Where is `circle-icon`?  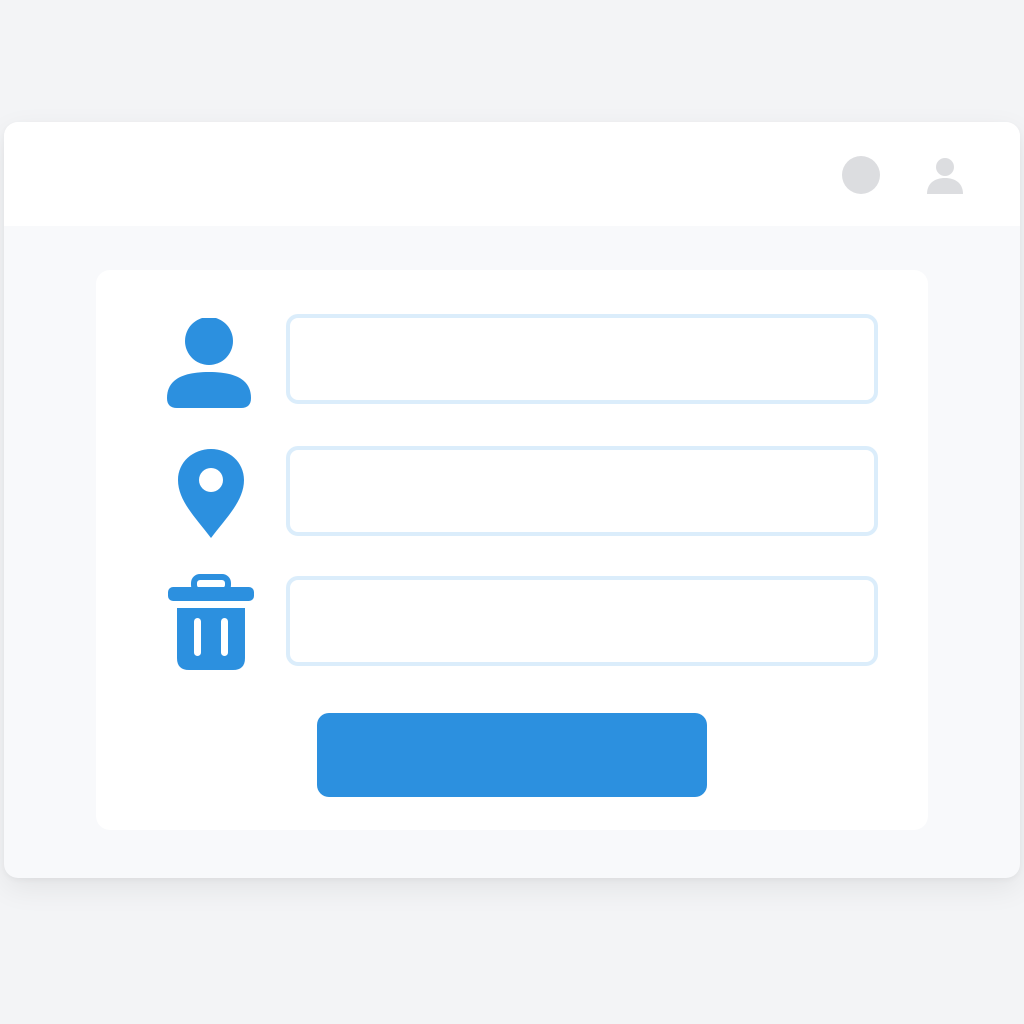
circle-icon is located at coordinates (861, 175).